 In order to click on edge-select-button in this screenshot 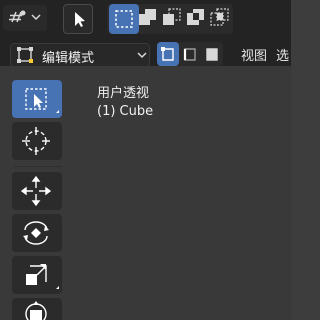, I will do `click(190, 54)`.